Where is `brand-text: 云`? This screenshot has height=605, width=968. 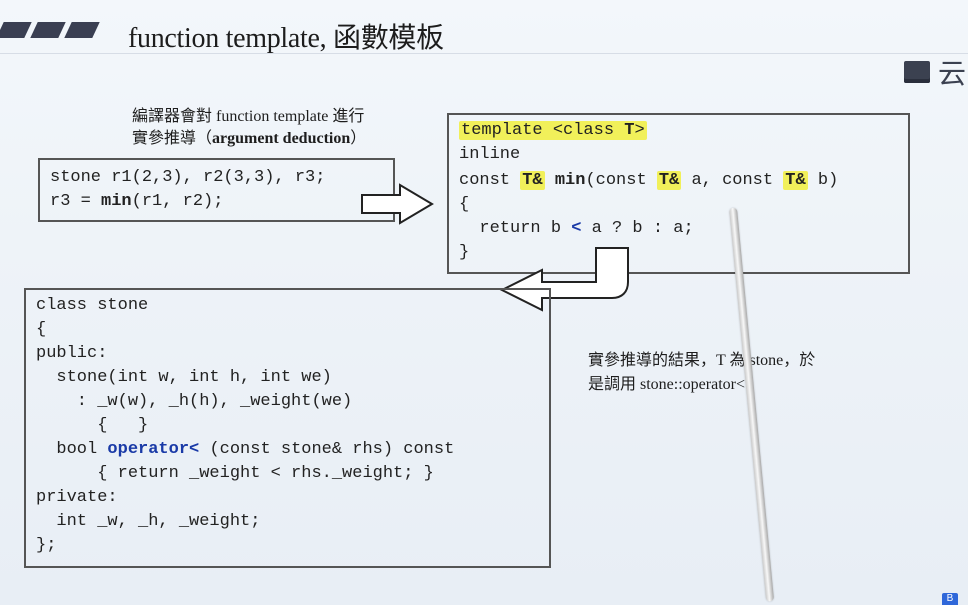 brand-text: 云 is located at coordinates (951, 73).